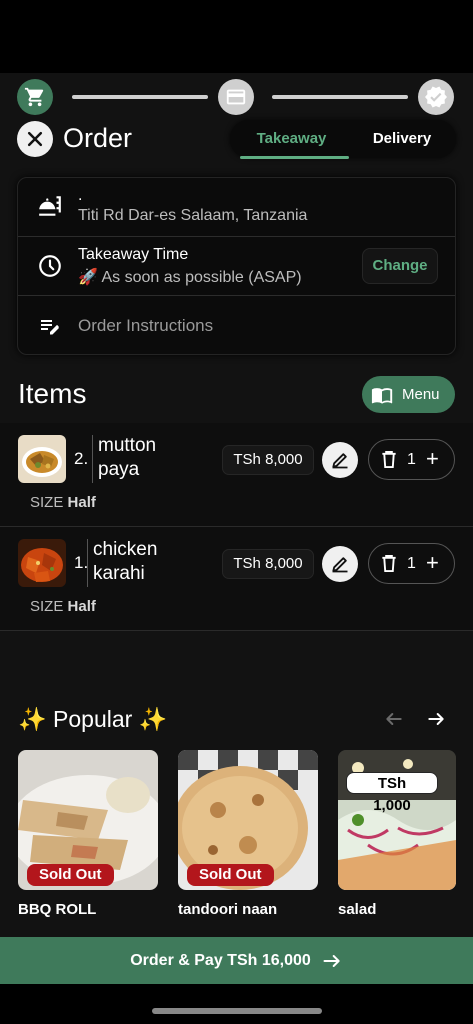 The image size is (473, 1024). I want to click on menu-button: Menu, so click(408, 394).